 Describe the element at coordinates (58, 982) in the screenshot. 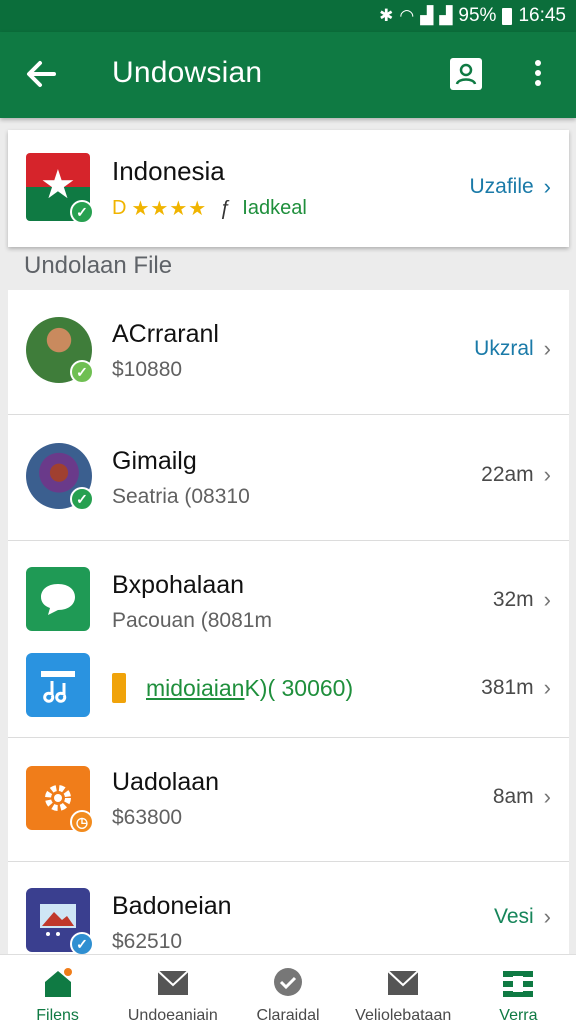

I see `home-icon` at that location.